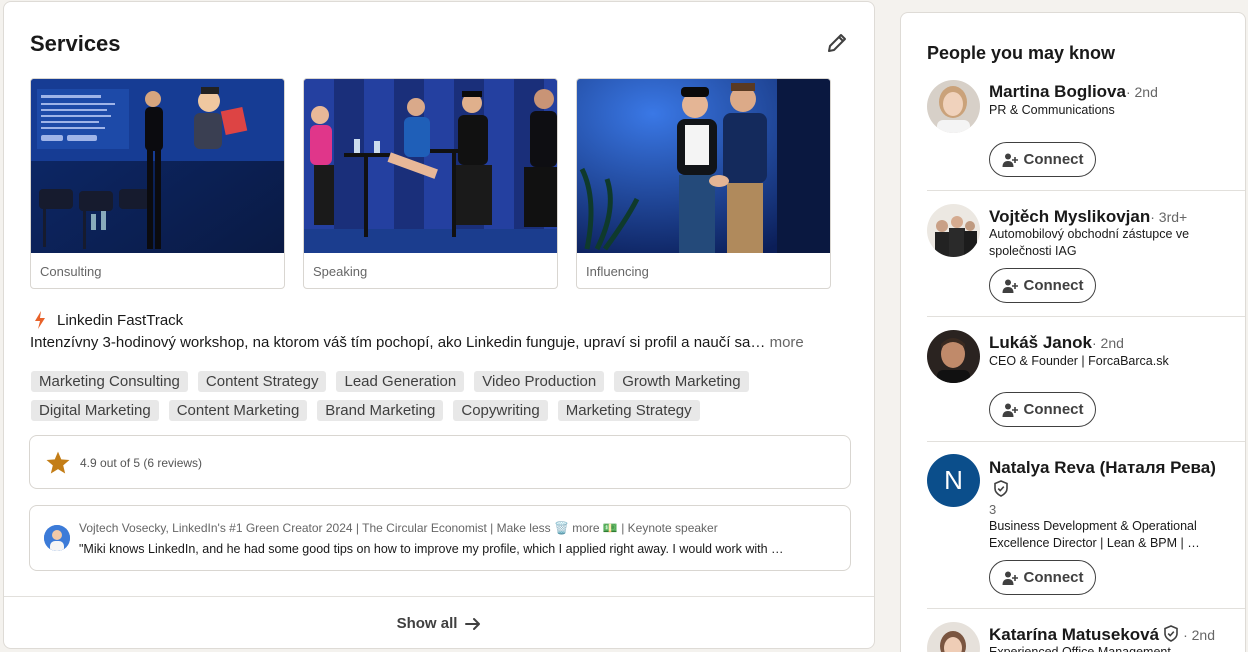 The height and width of the screenshot is (652, 1248). What do you see at coordinates (1109, 479) in the screenshot?
I see `person-name: Natalya Reva (Наталя Рева)` at bounding box center [1109, 479].